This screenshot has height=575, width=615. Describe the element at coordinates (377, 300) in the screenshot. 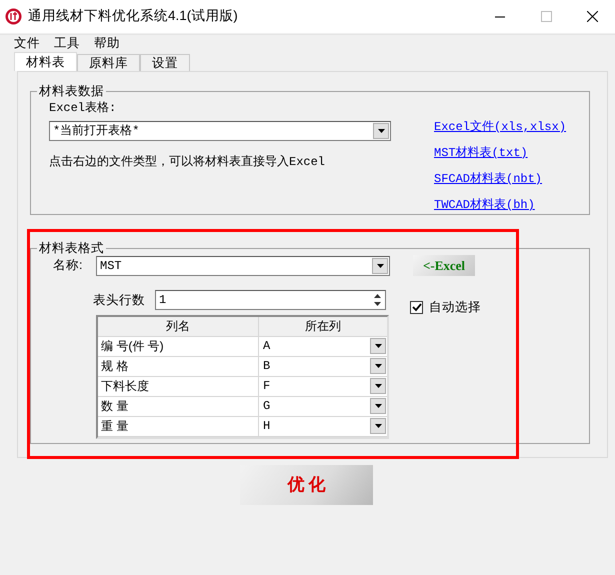

I see `spinner-arrows-icon` at that location.